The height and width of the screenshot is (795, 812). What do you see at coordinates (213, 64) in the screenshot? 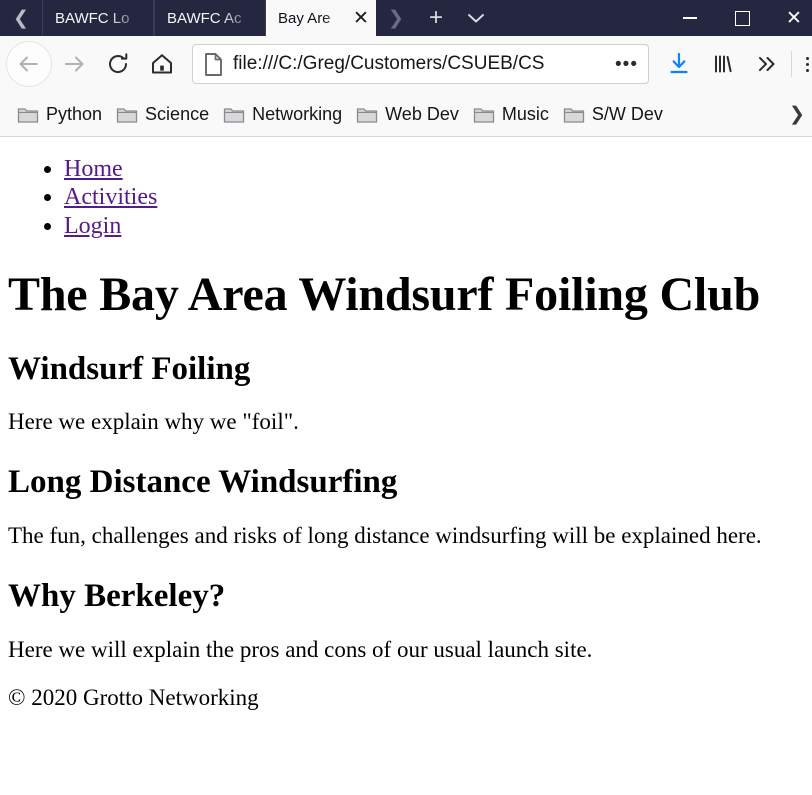
I see `page-document-icon` at bounding box center [213, 64].